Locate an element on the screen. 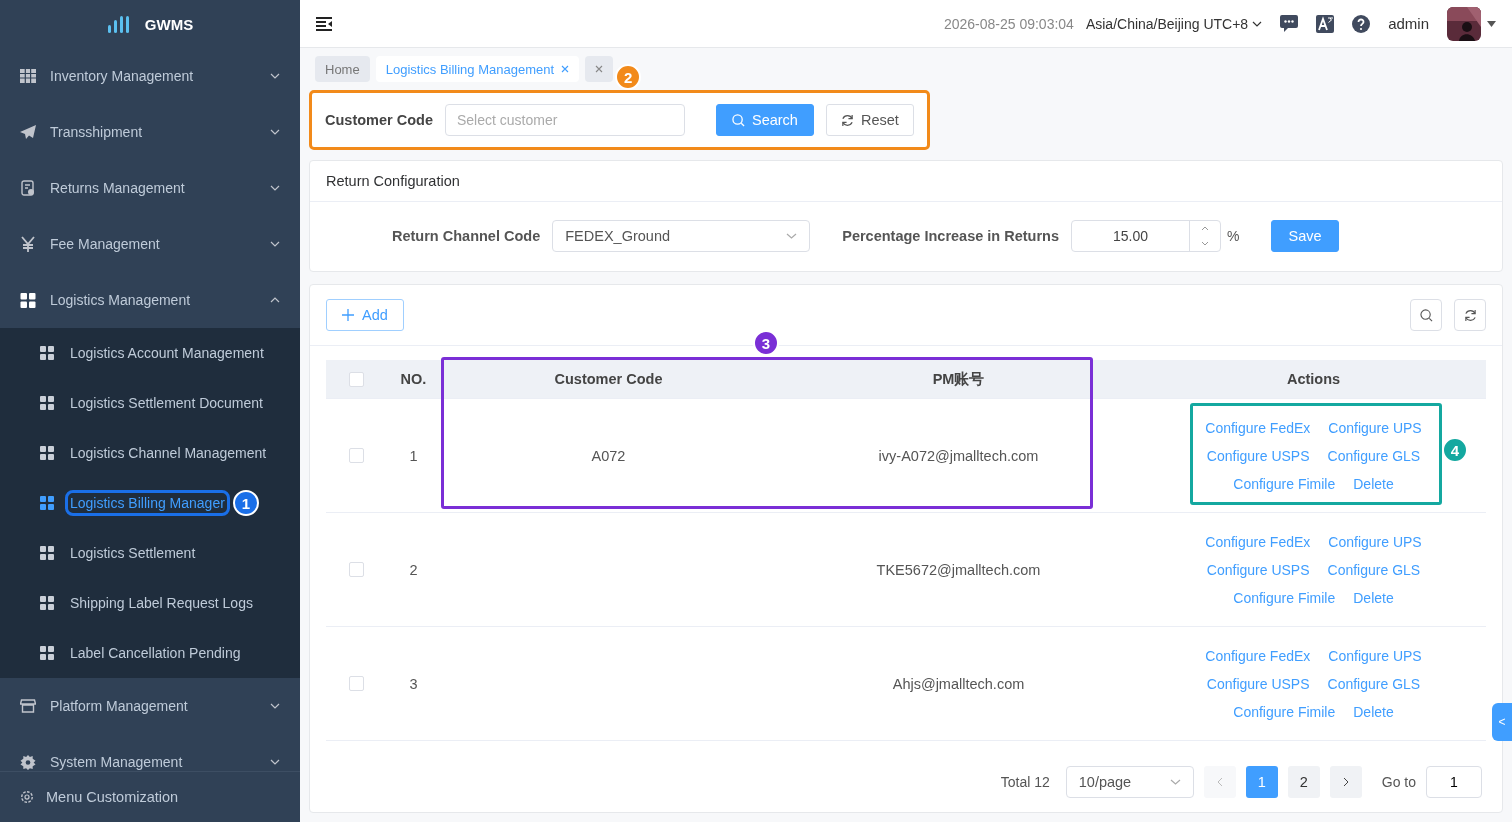 Image resolution: width=1512 pixels, height=822 pixels. yen-icon is located at coordinates (28, 244).